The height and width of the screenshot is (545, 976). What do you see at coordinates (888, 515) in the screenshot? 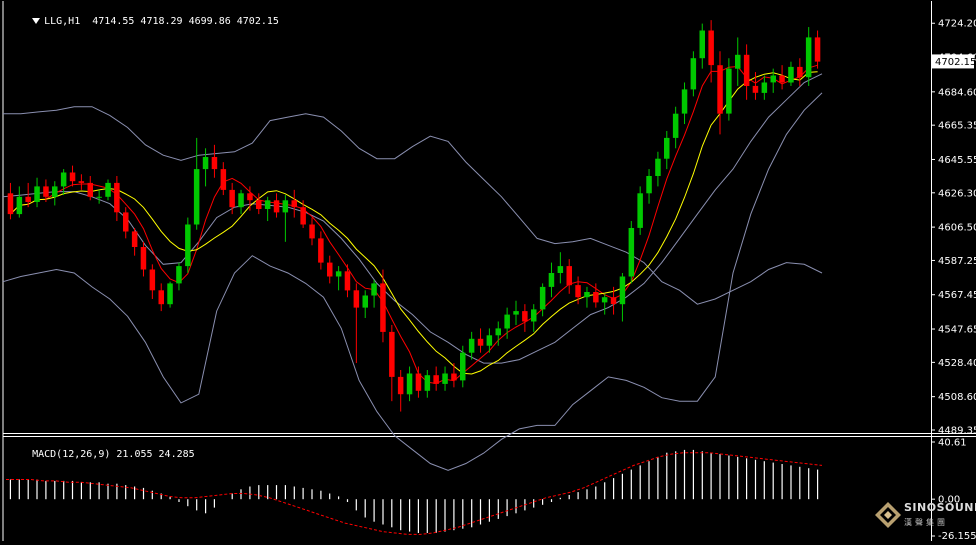
I see `diamond-logo-icon` at bounding box center [888, 515].